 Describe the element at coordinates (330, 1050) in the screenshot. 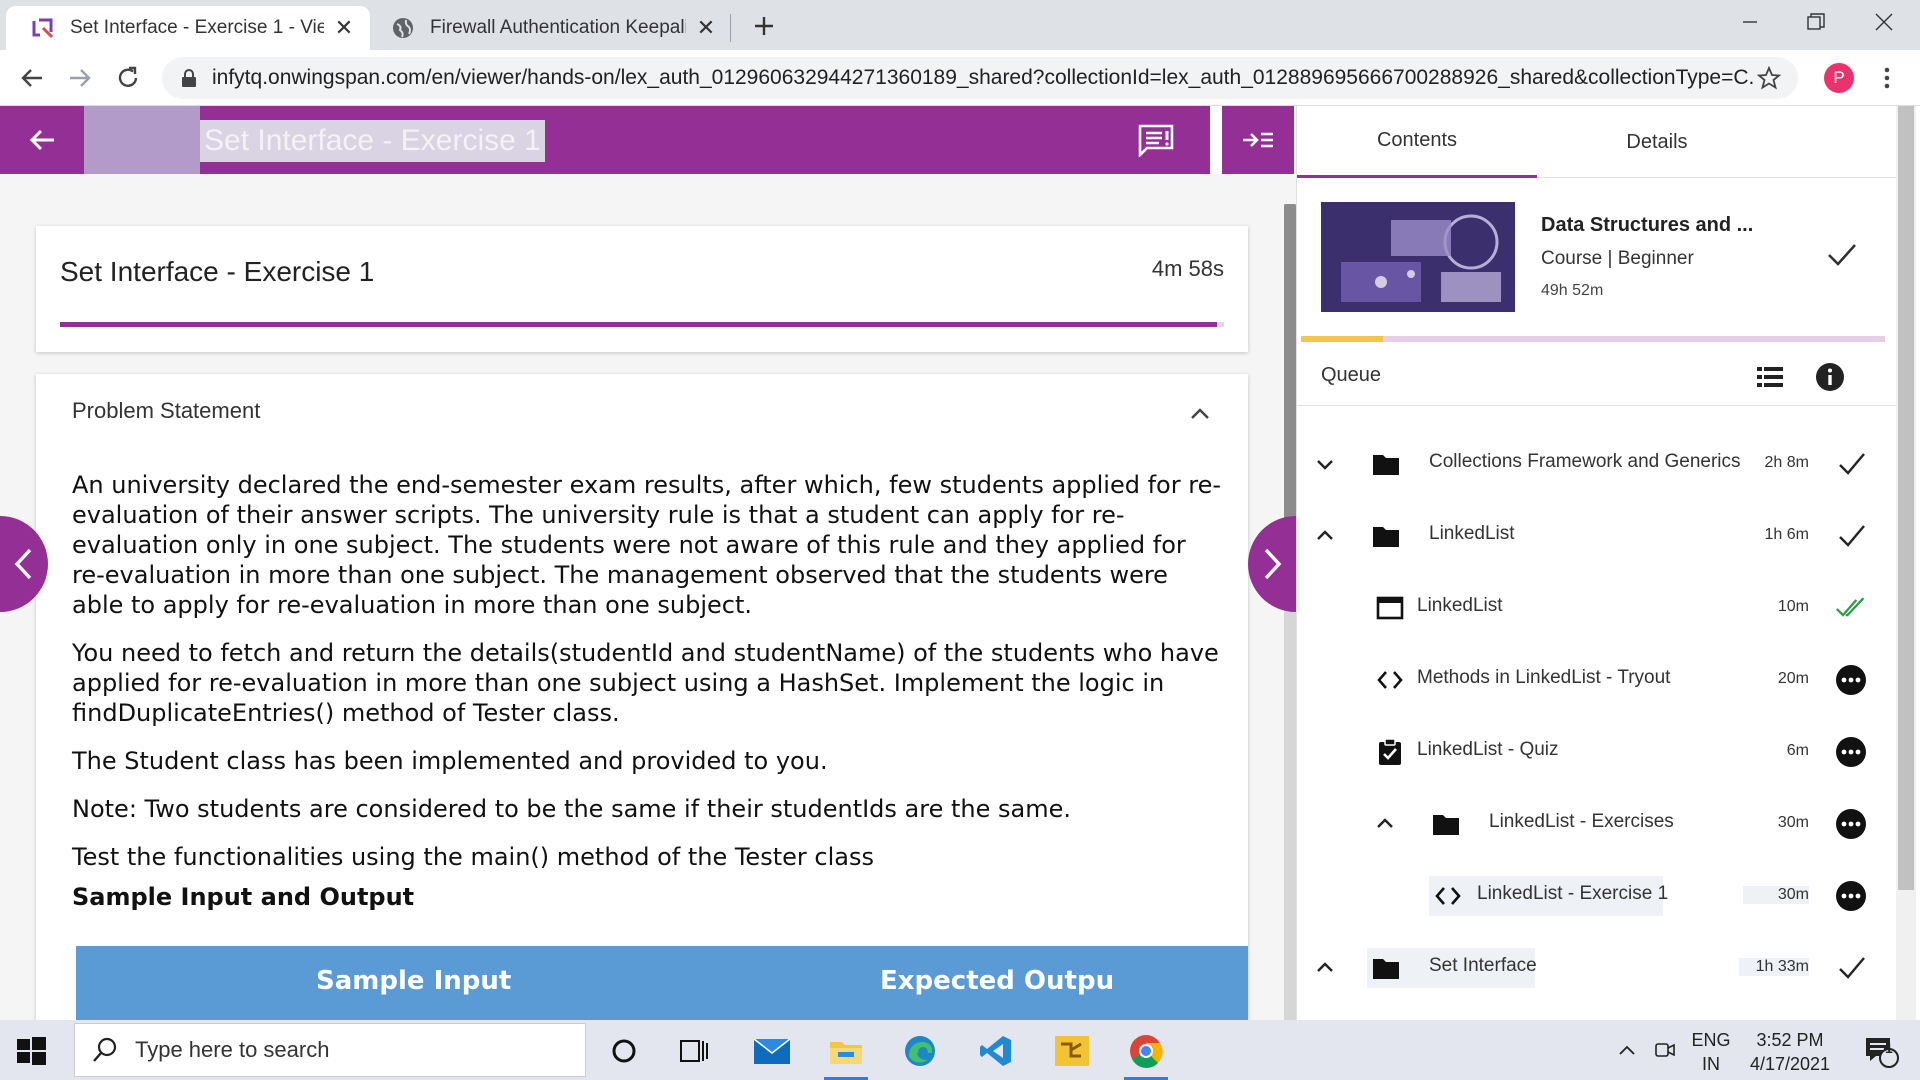

I see `taskbar-search-box: Type here to search` at that location.